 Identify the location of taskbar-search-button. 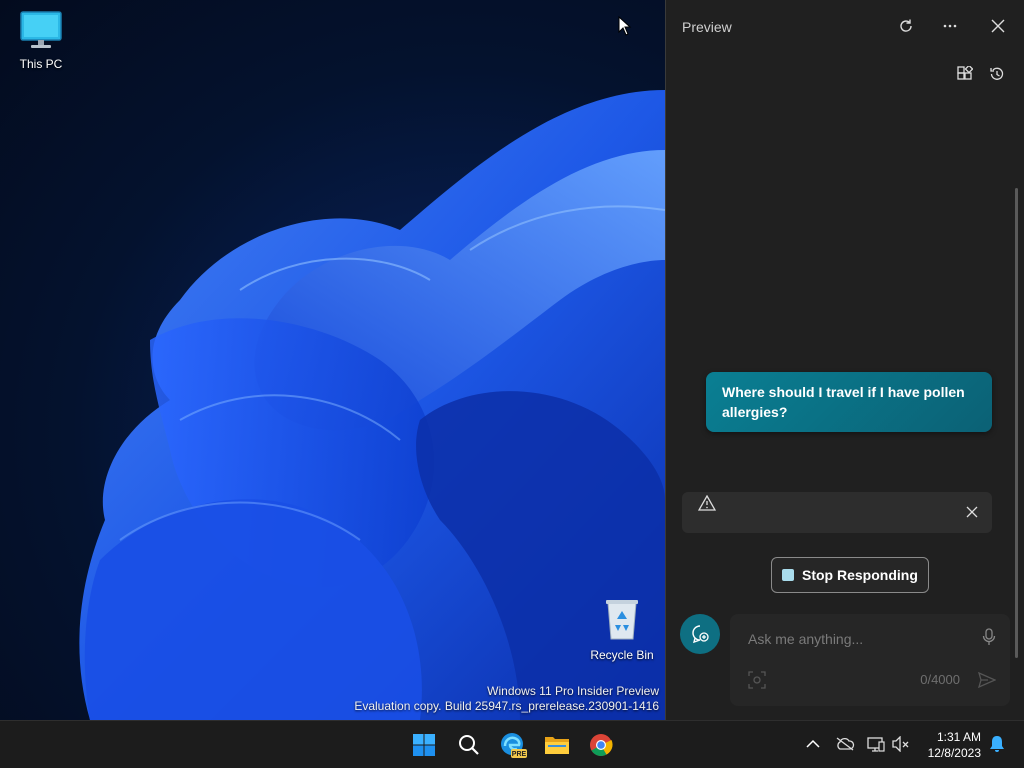
(469, 745).